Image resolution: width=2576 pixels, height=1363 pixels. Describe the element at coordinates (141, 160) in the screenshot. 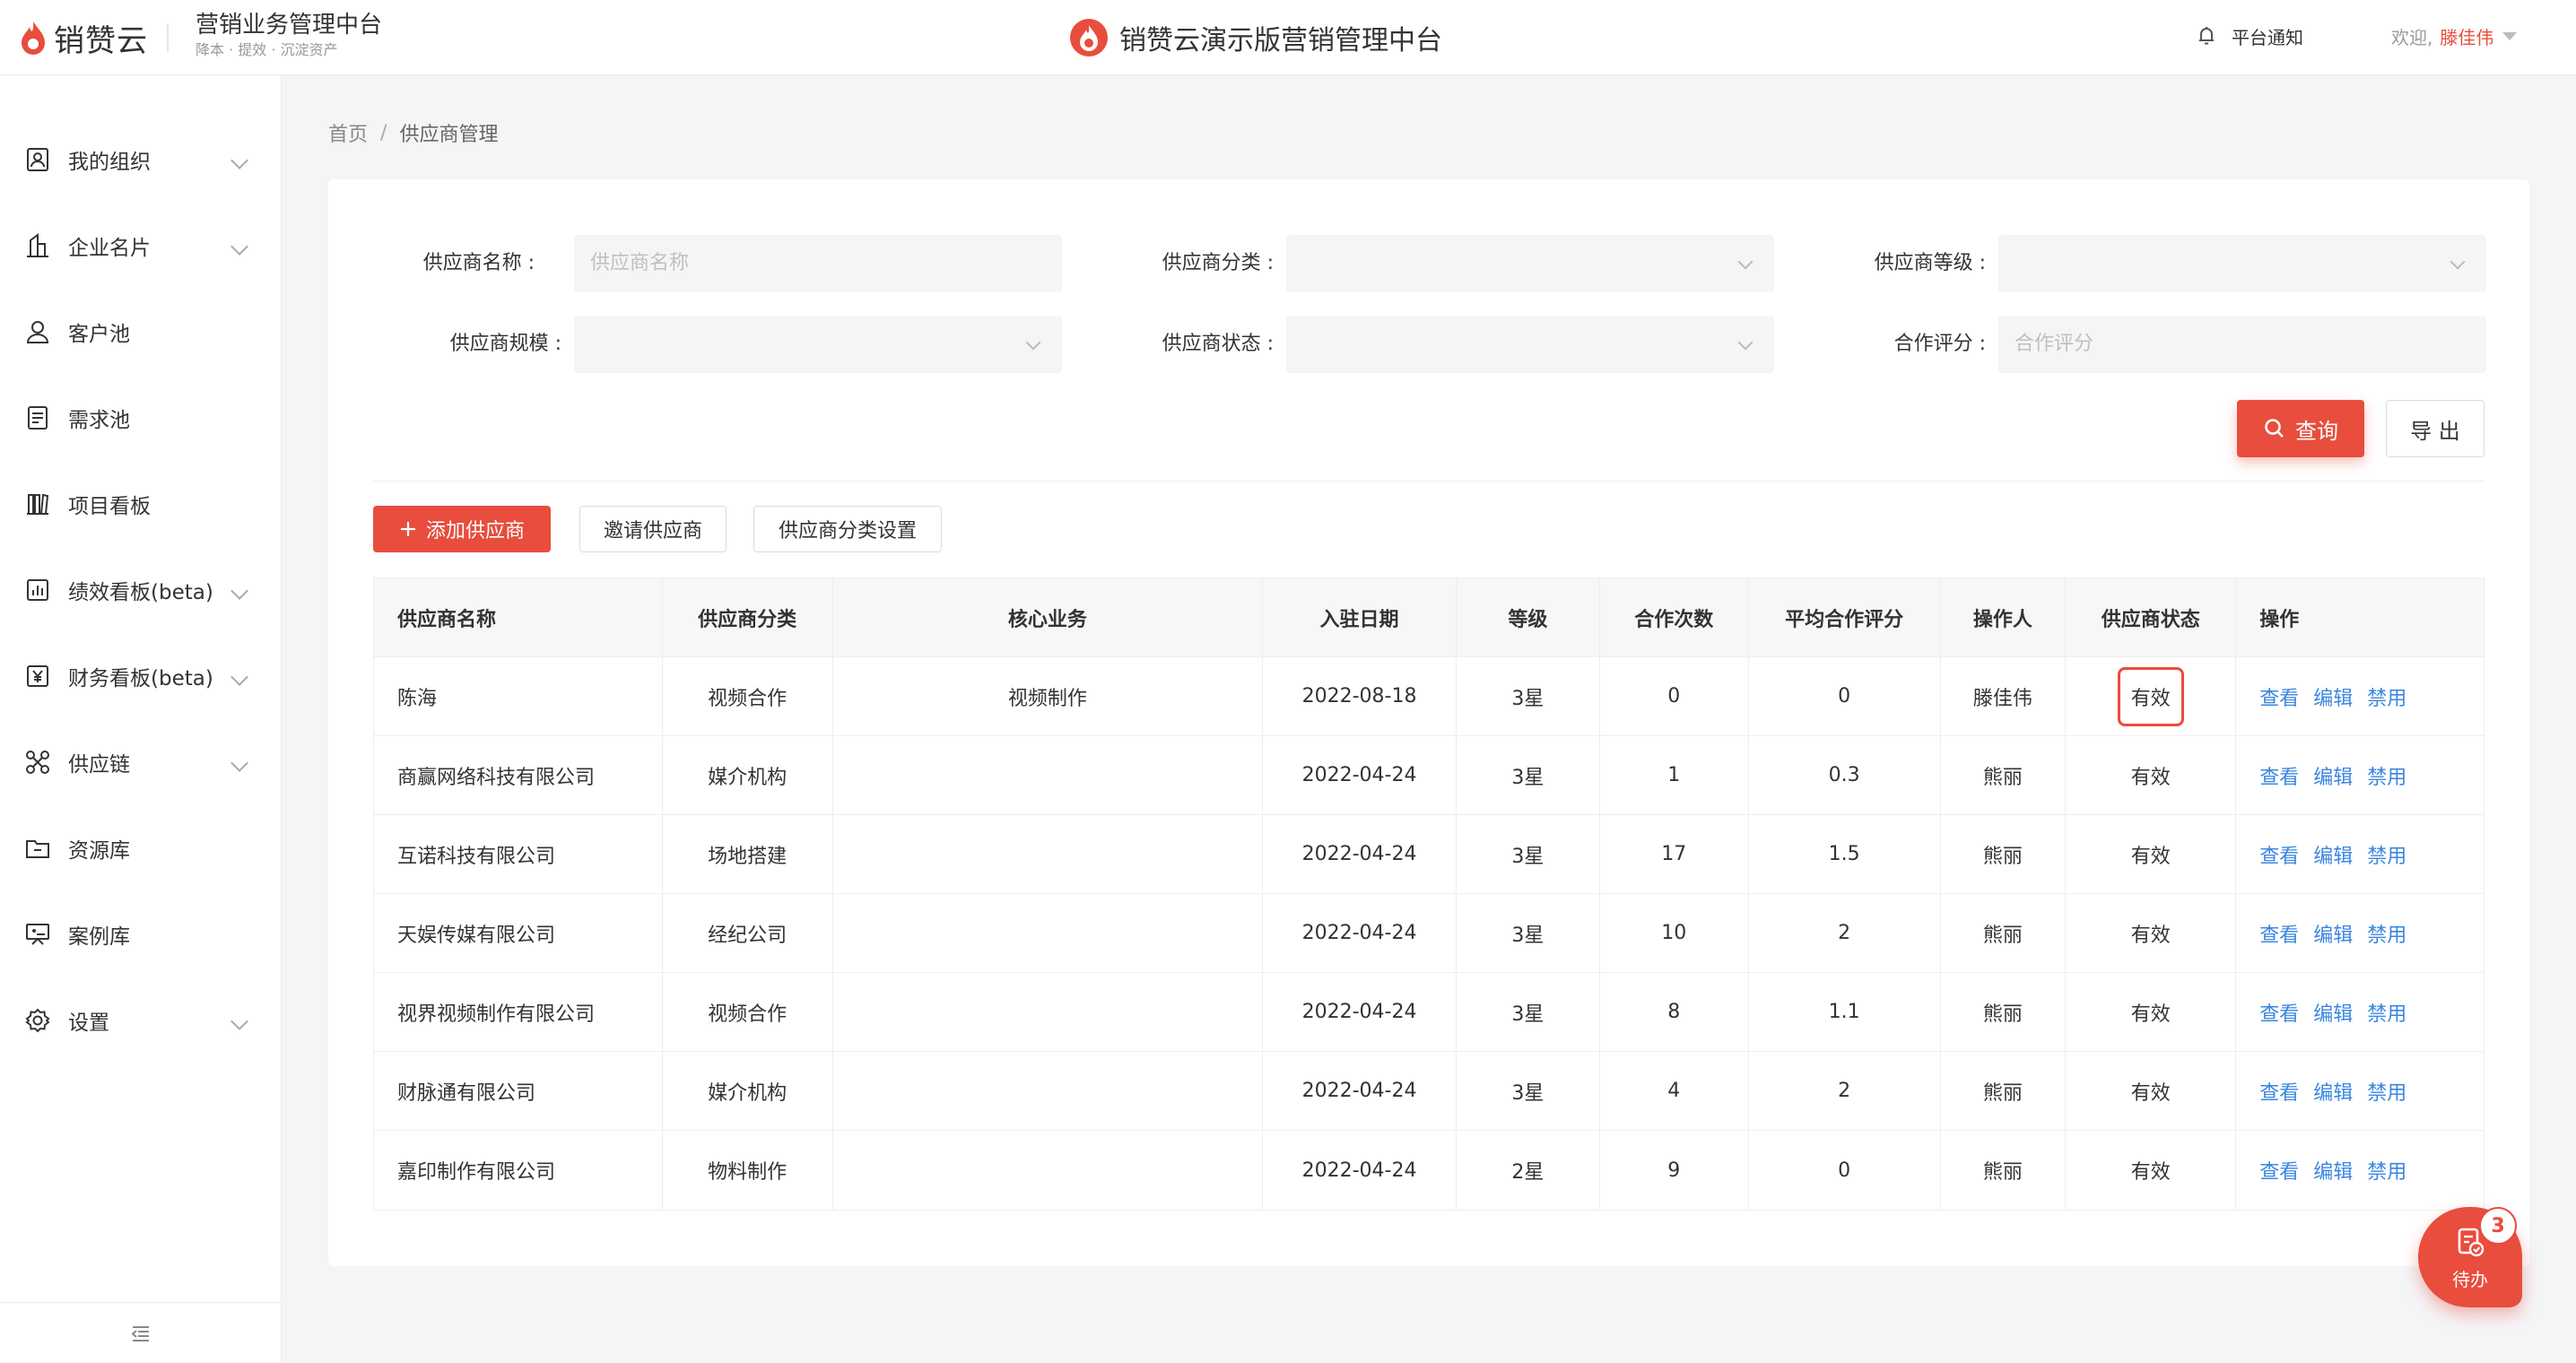

I see `sidebar-item-org: 我的组织` at that location.